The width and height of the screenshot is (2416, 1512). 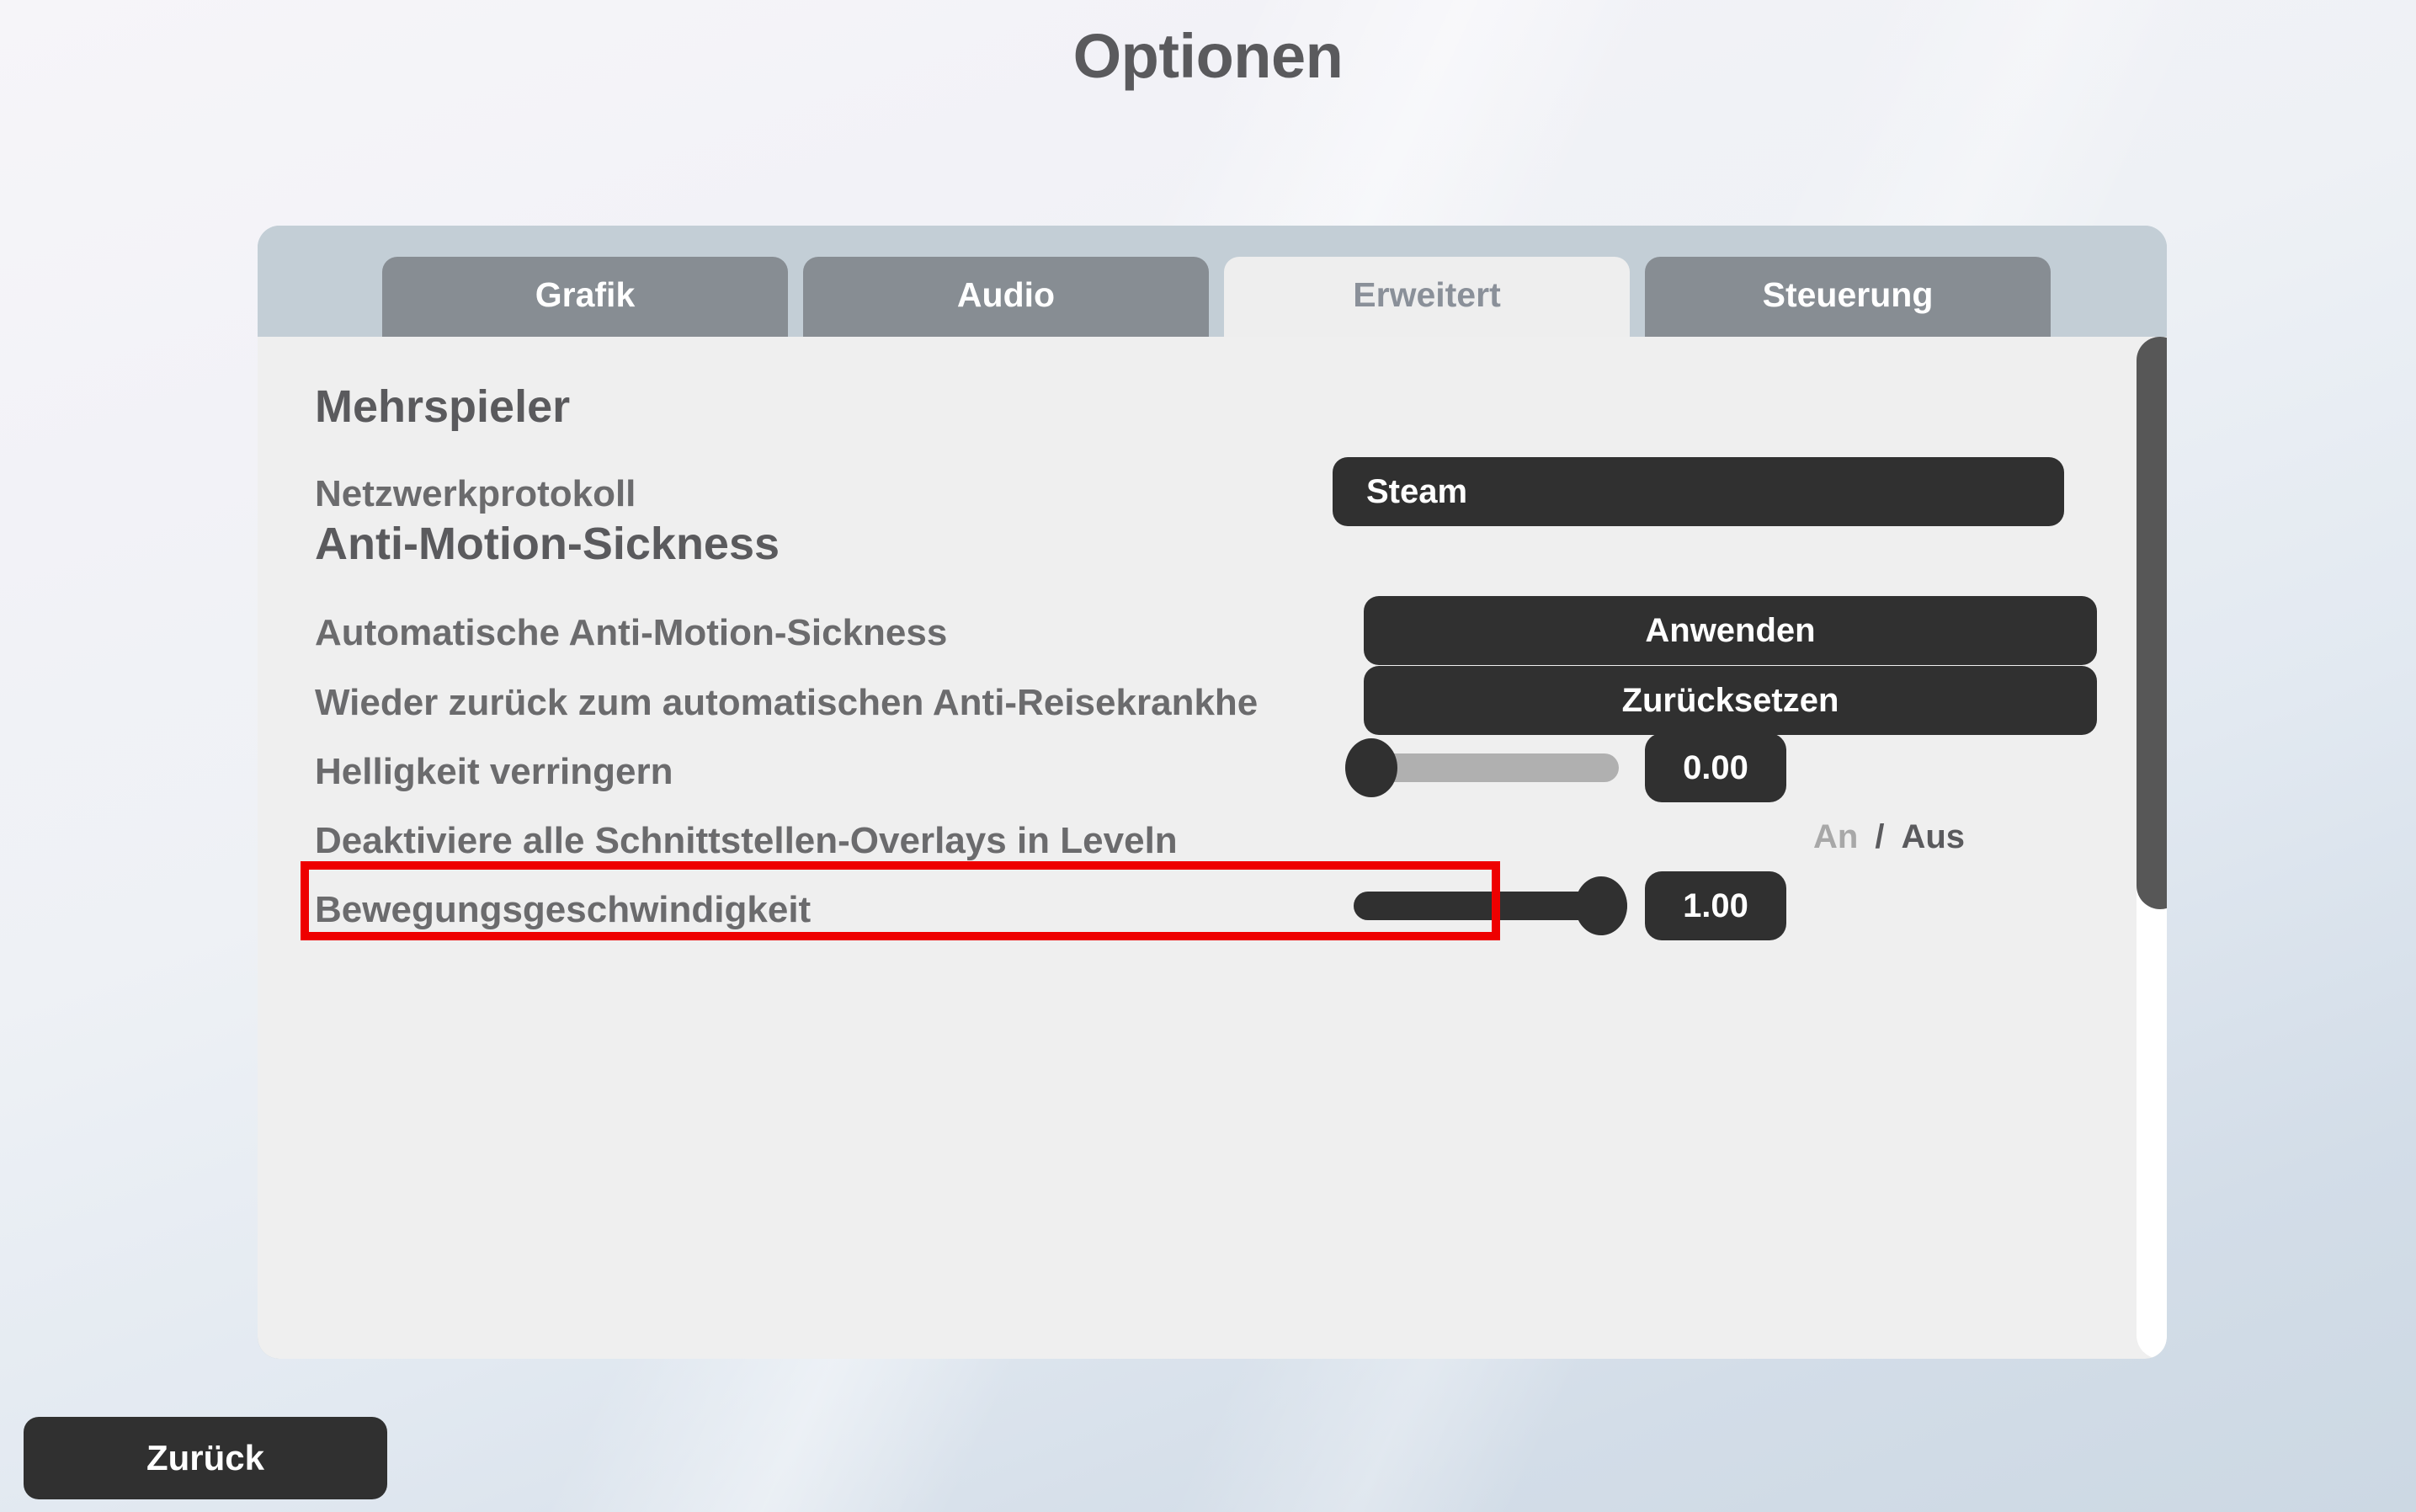 I want to click on apply-button-label: Anwenden, so click(x=1730, y=630).